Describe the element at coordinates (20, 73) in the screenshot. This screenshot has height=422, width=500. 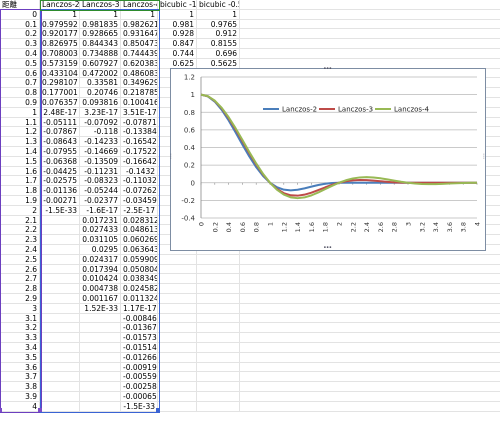
I see `distance-cell: 0.6` at that location.